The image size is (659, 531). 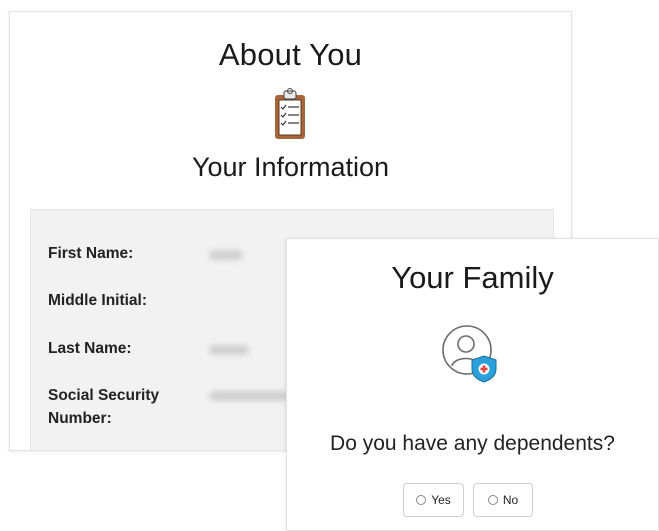 What do you see at coordinates (472, 277) in the screenshot?
I see `your-family-title: Your Family` at bounding box center [472, 277].